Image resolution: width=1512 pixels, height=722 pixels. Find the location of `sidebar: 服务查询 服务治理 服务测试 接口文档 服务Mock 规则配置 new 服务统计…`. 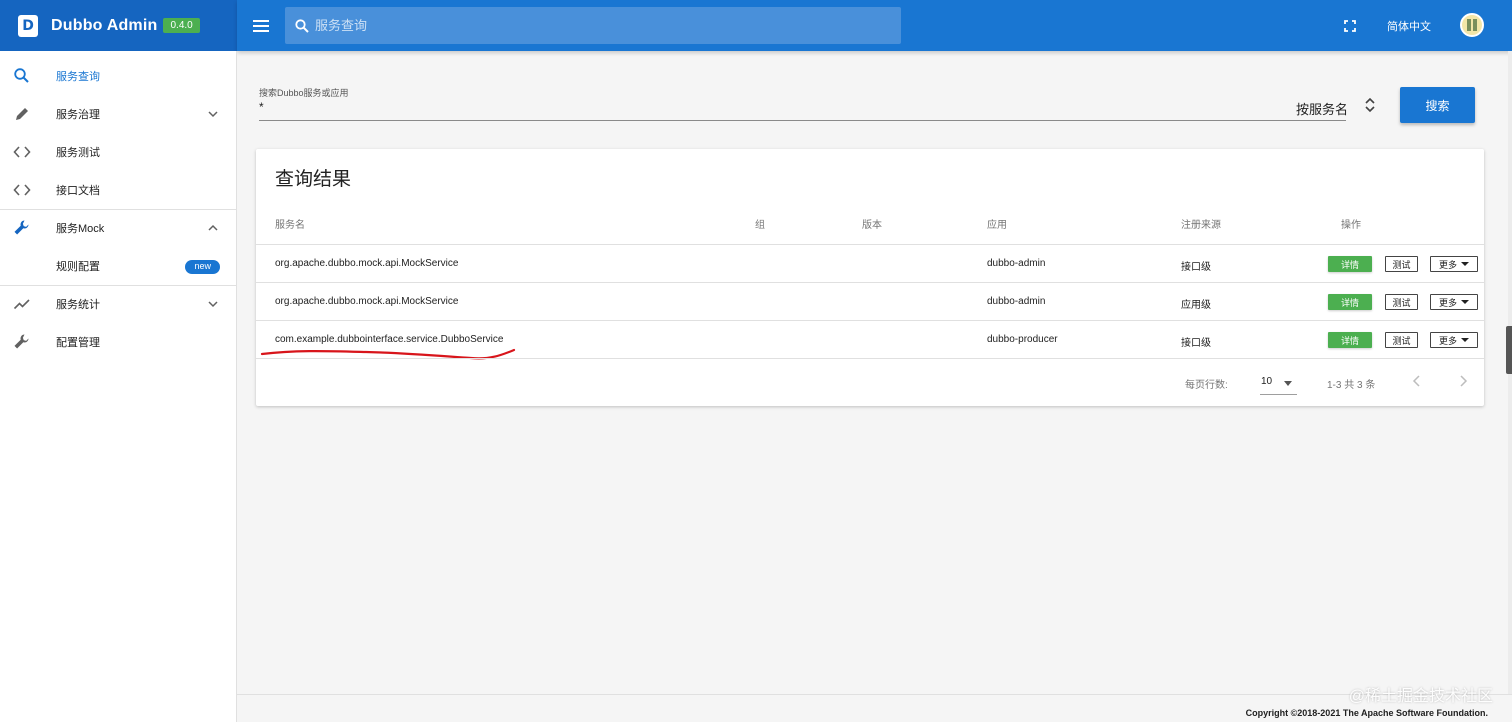

sidebar: 服务查询 服务治理 服务测试 接口文档 服务Mock 规则配置 new 服务统计… is located at coordinates (118, 386).